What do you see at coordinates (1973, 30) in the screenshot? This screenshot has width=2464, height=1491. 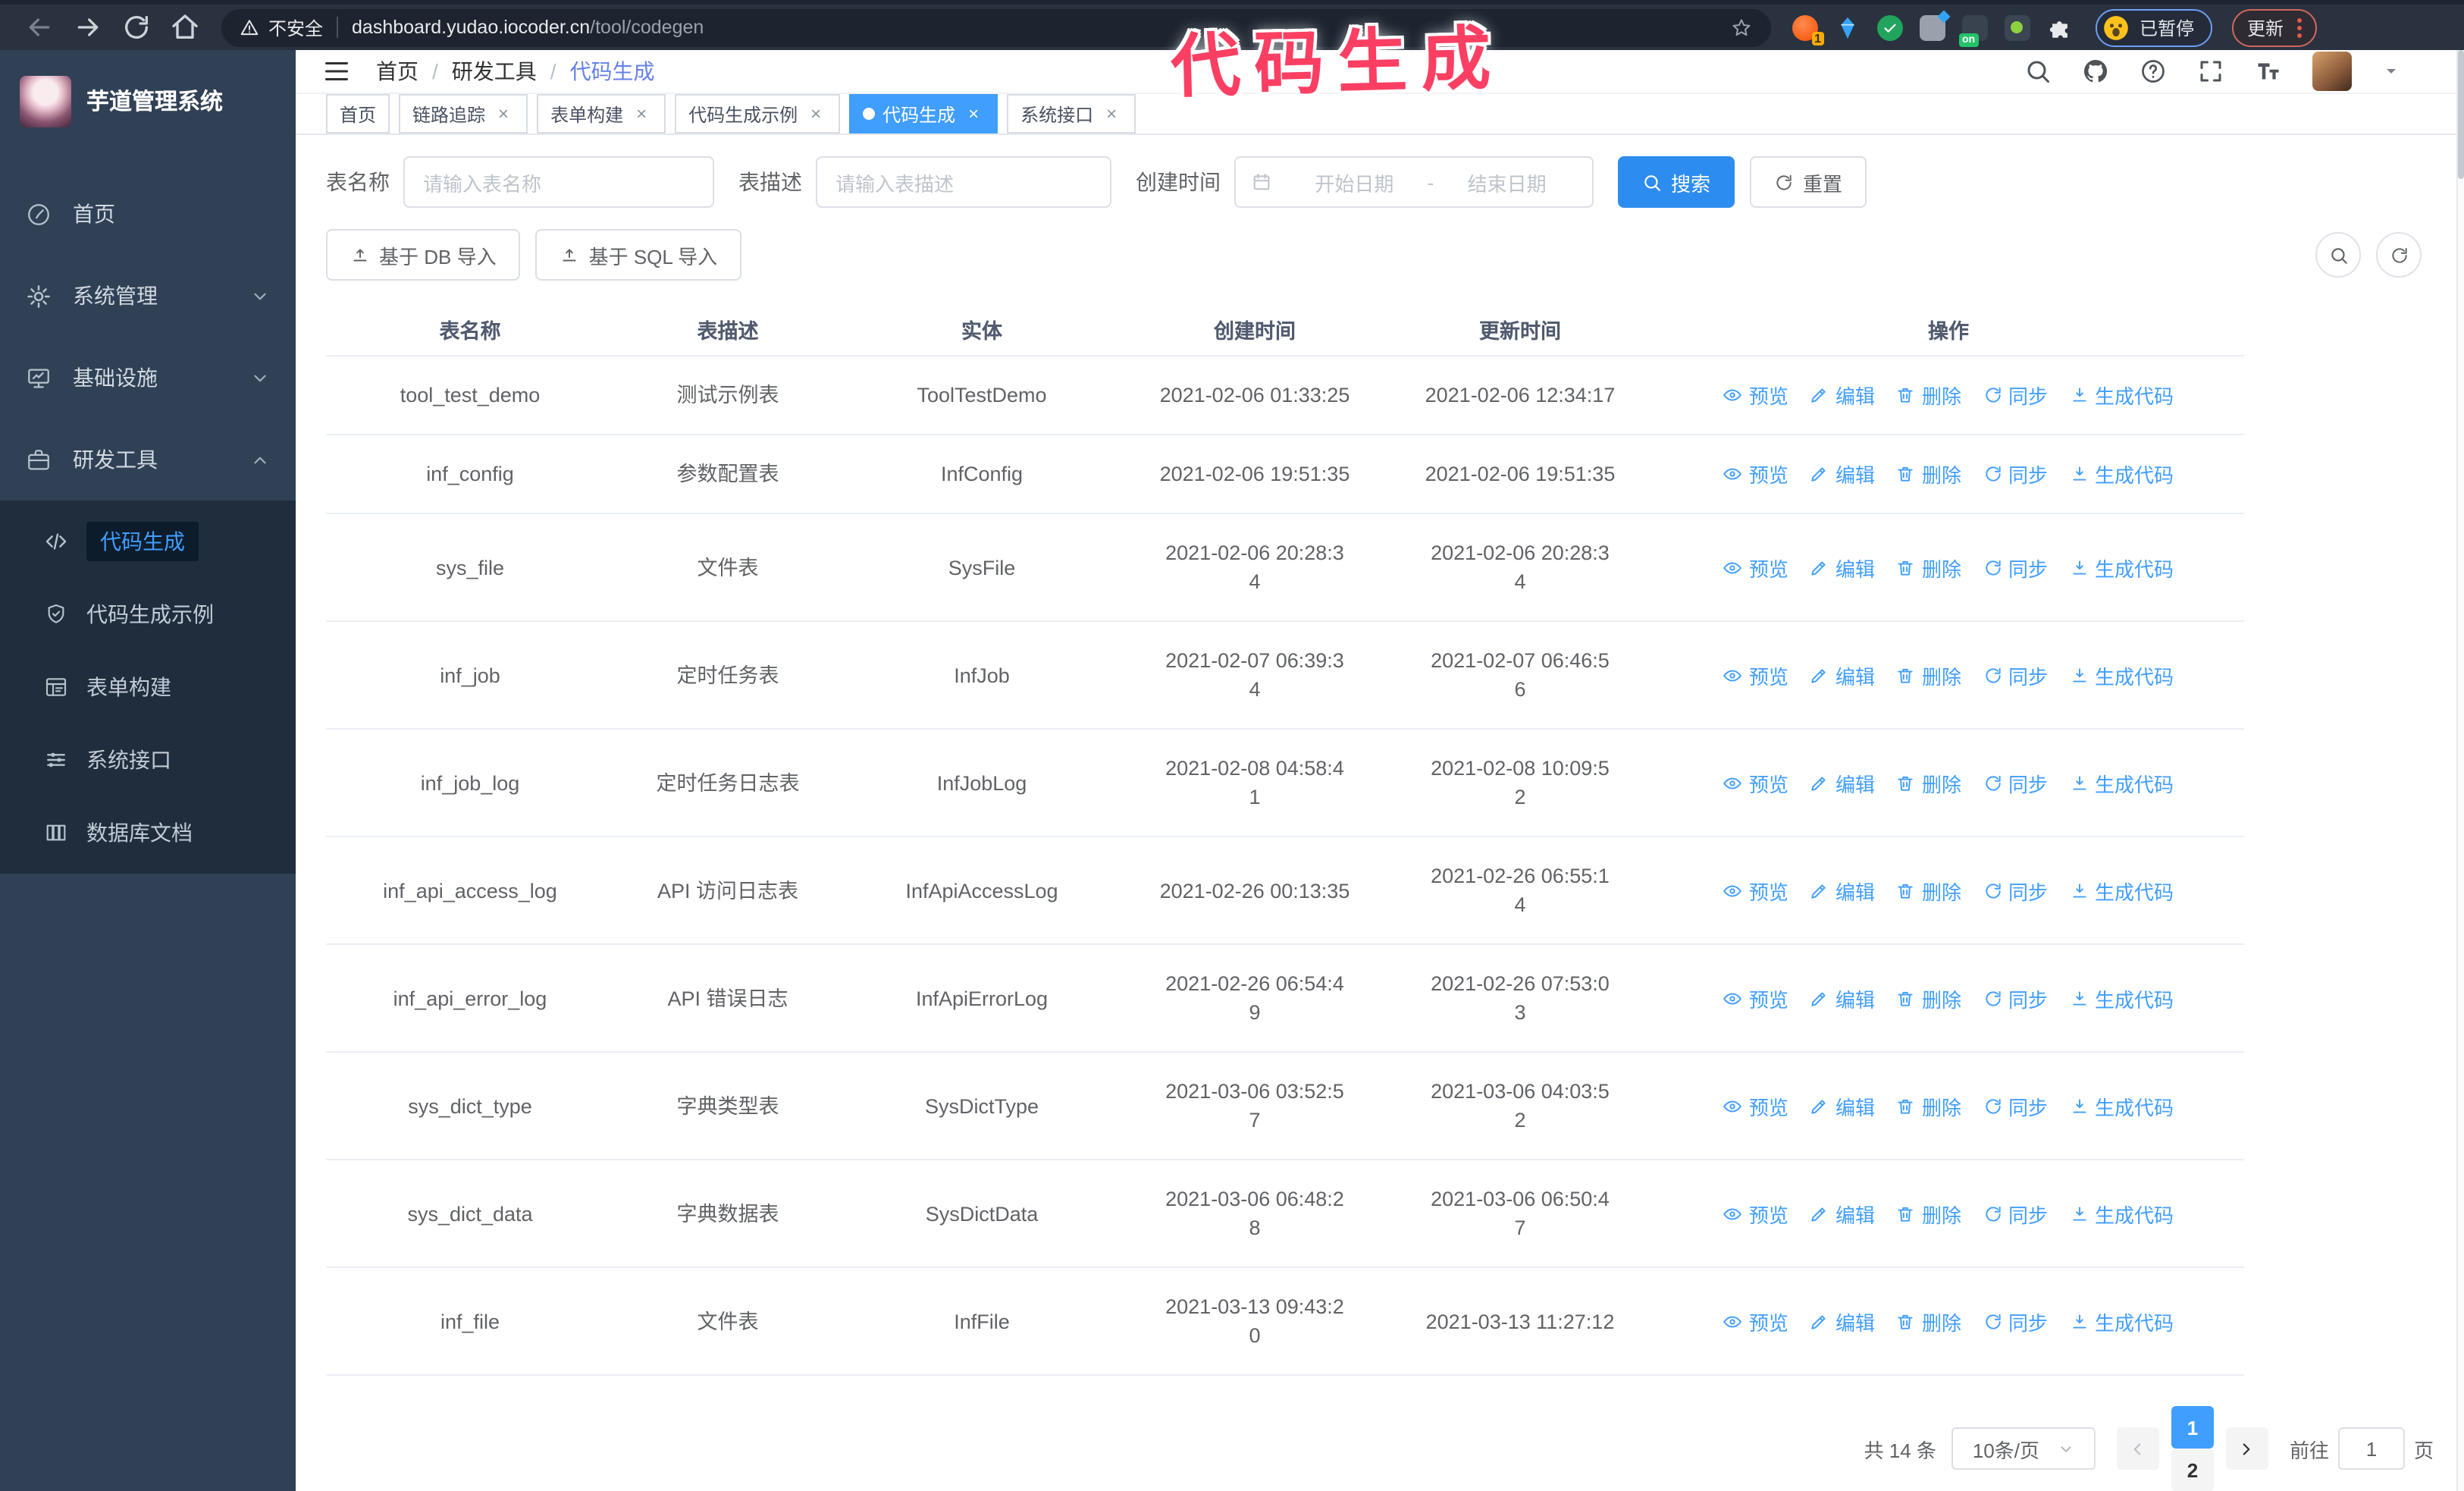 I see `extension-on-icon: on` at bounding box center [1973, 30].